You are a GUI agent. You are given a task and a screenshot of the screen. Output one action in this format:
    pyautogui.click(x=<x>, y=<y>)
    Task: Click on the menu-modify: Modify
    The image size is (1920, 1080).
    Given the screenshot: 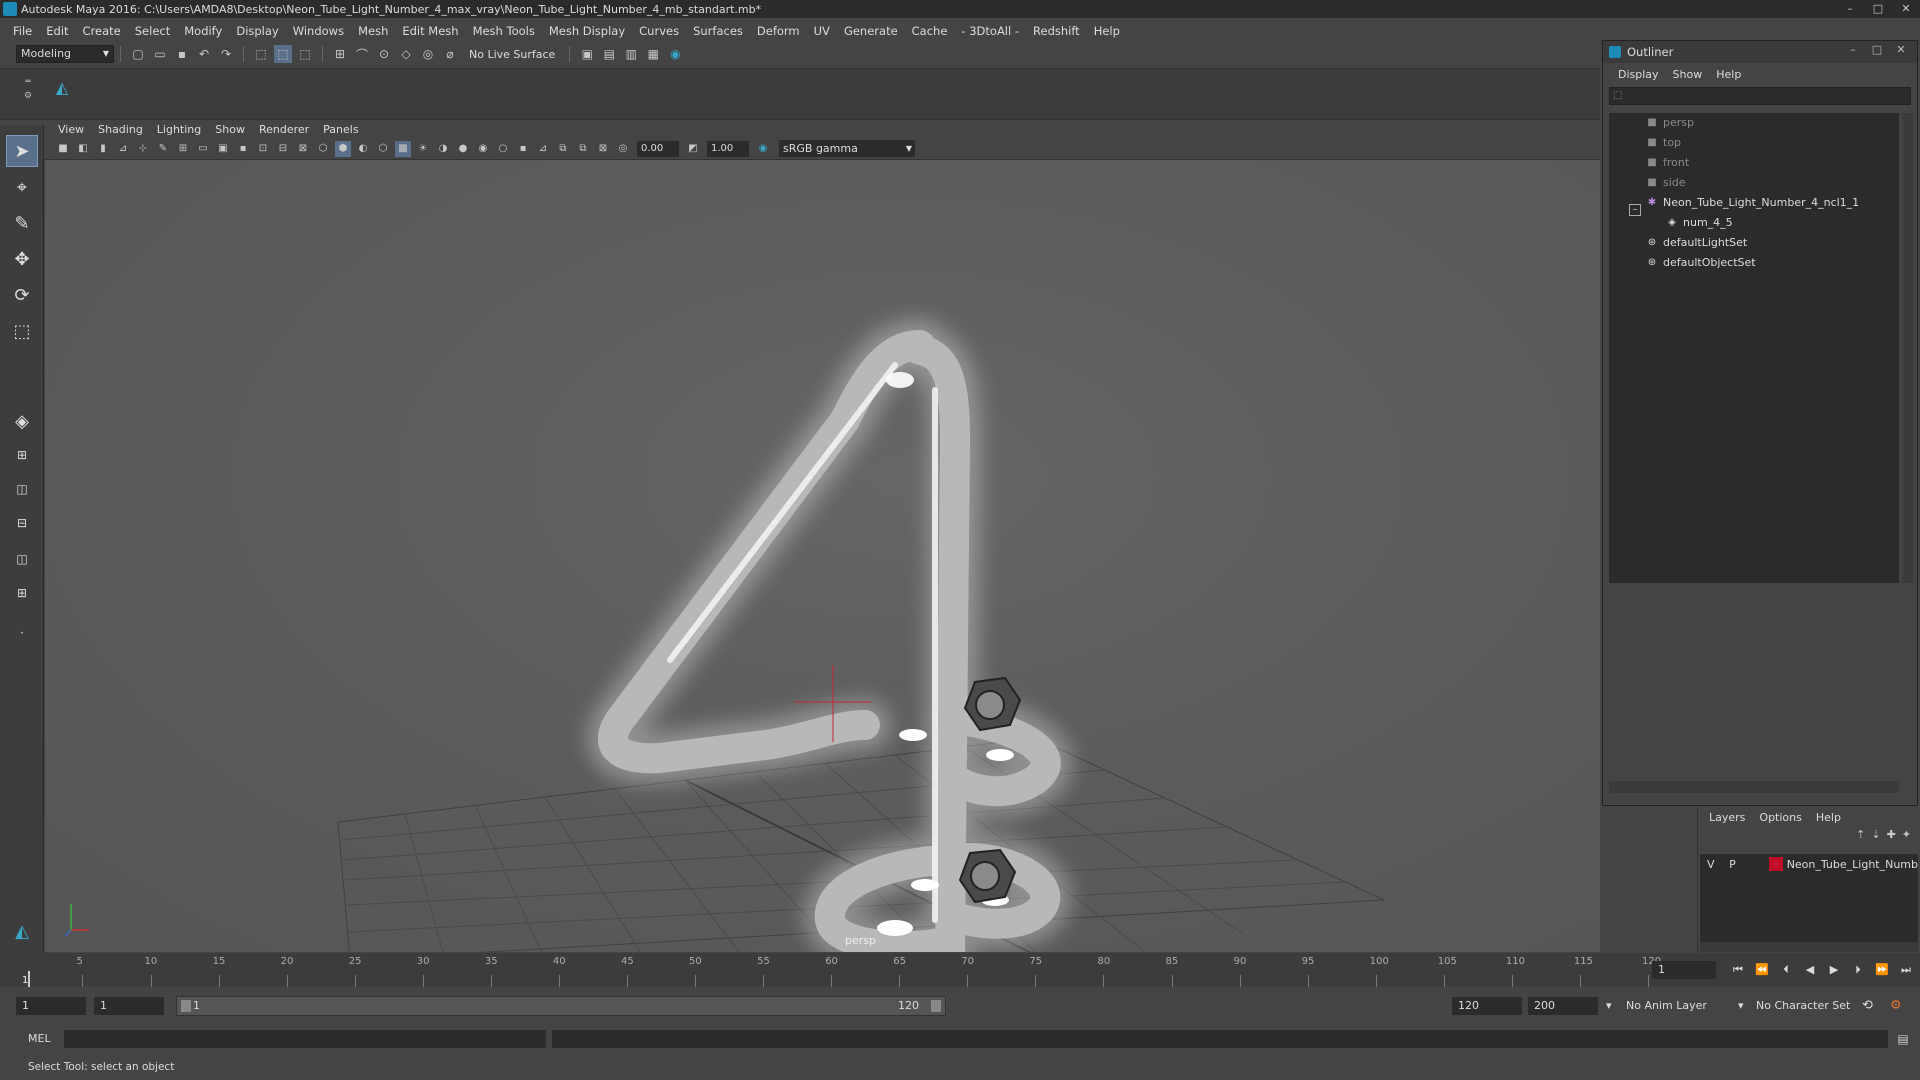 What is the action you would take?
    pyautogui.click(x=203, y=31)
    